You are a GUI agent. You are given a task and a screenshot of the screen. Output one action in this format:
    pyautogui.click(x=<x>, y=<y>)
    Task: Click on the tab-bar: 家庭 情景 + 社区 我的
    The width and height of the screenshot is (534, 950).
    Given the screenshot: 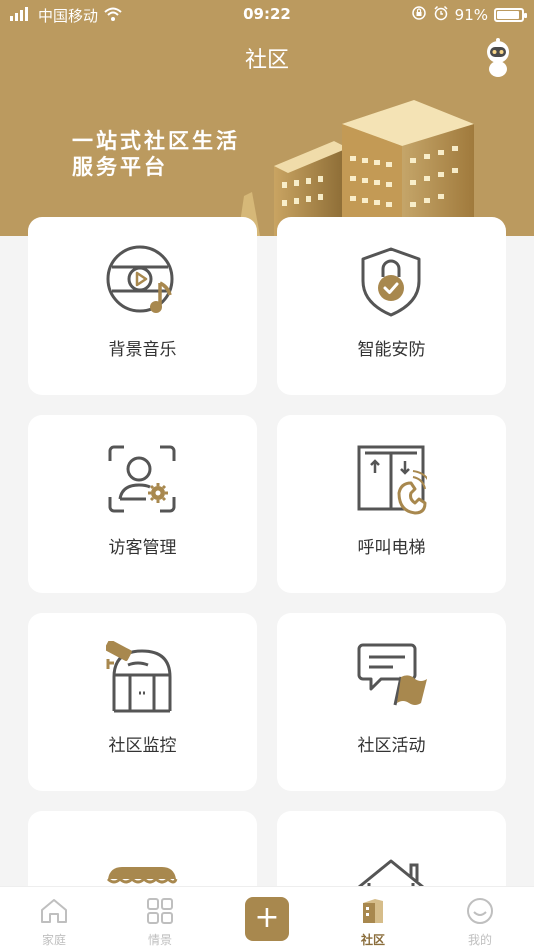 What is the action you would take?
    pyautogui.click(x=267, y=918)
    